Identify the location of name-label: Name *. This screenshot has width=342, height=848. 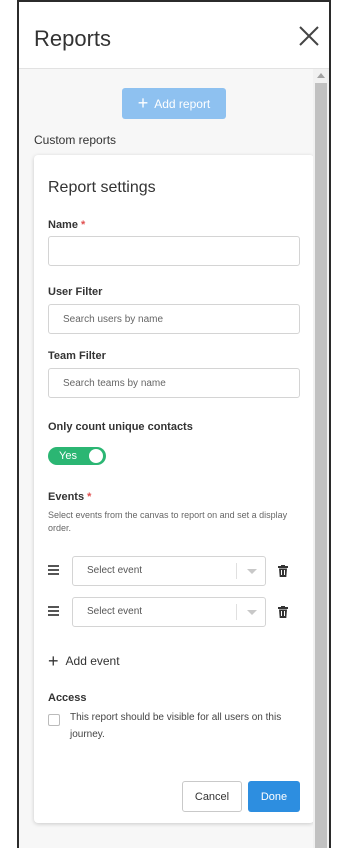
(66, 225).